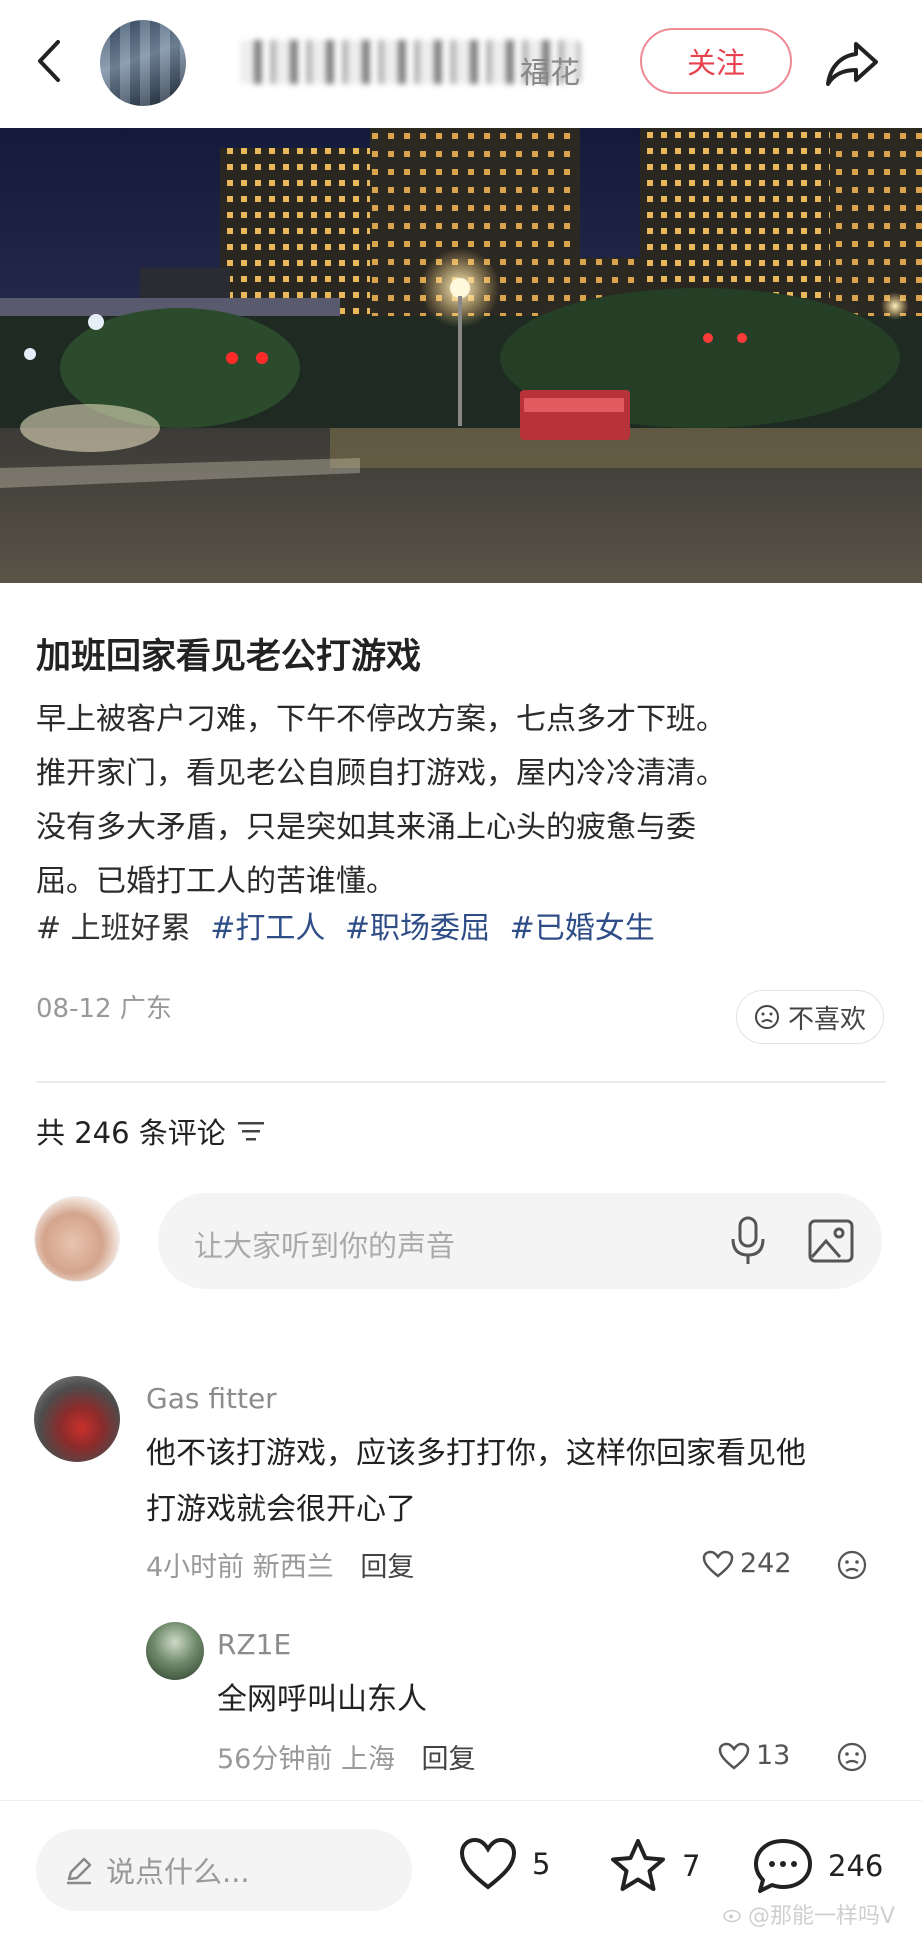  I want to click on weibo-icon, so click(733, 1914).